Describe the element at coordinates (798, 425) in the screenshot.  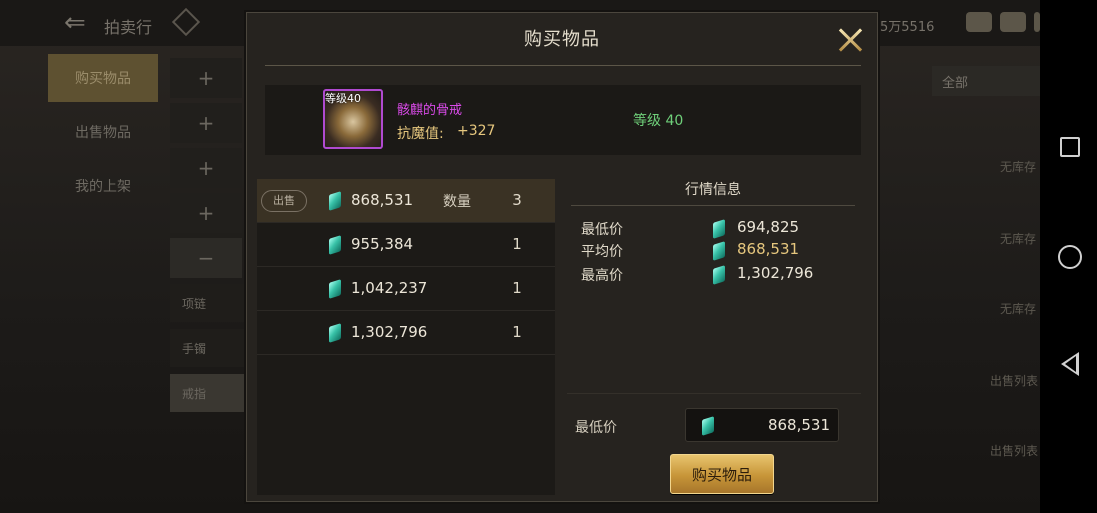
I see `min-price-value: 868,531` at that location.